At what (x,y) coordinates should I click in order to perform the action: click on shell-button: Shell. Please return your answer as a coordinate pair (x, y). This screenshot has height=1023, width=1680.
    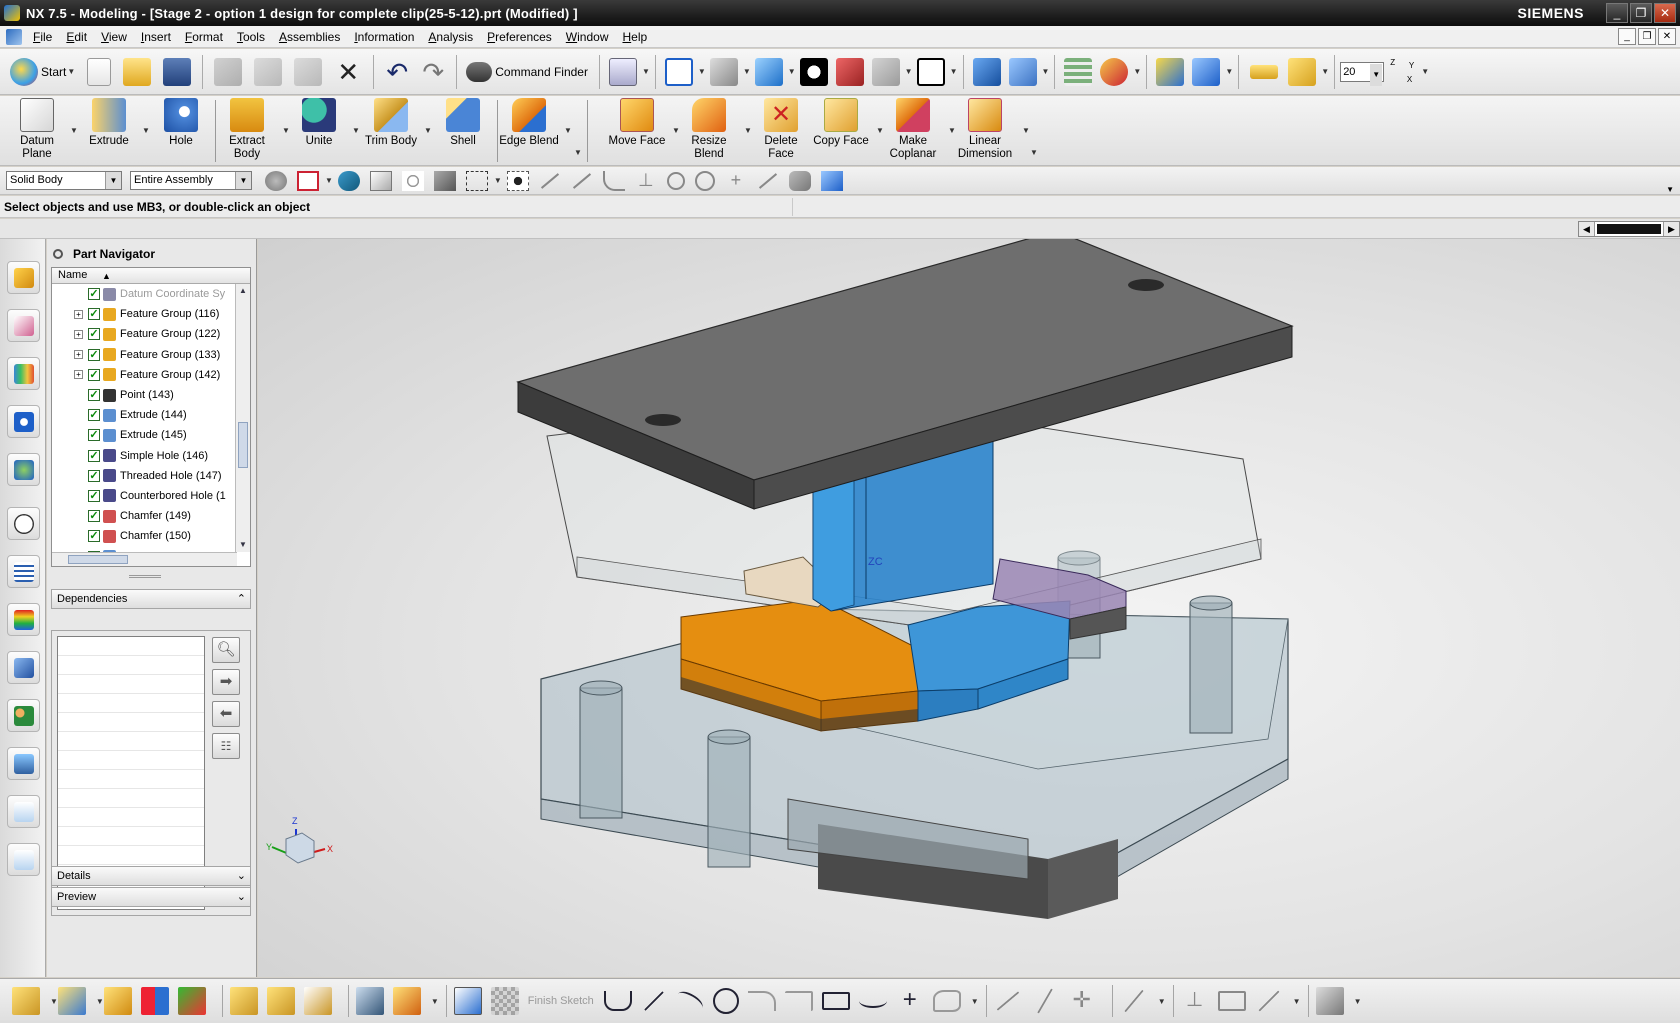
    Looking at the image, I should click on (463, 123).